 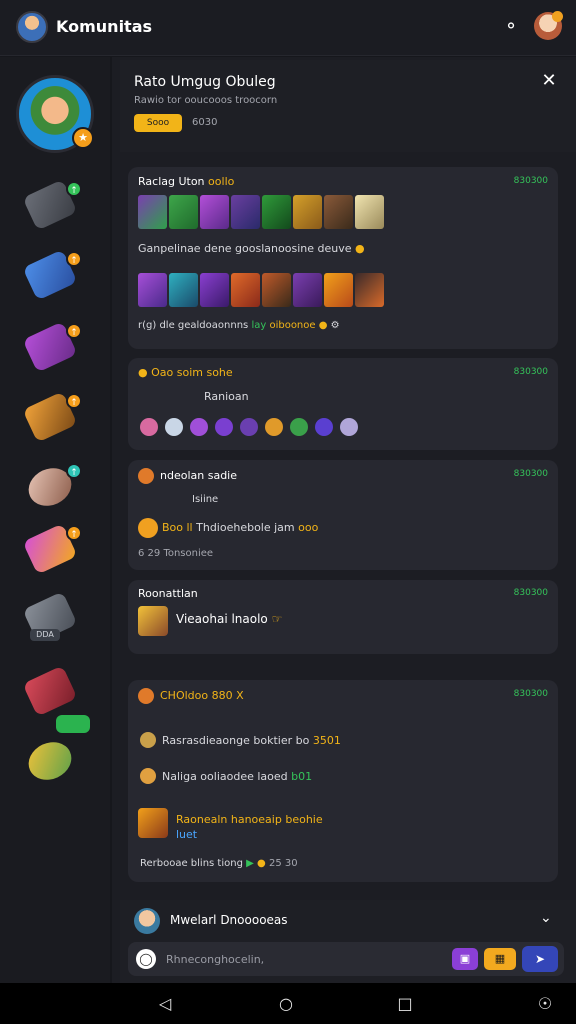 What do you see at coordinates (83, 138) in the screenshot?
I see `hero-badge: ★` at bounding box center [83, 138].